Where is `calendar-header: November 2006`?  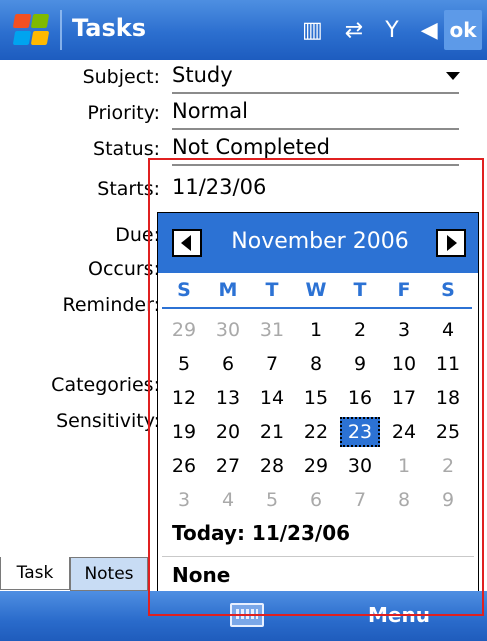 calendar-header: November 2006 is located at coordinates (318, 243).